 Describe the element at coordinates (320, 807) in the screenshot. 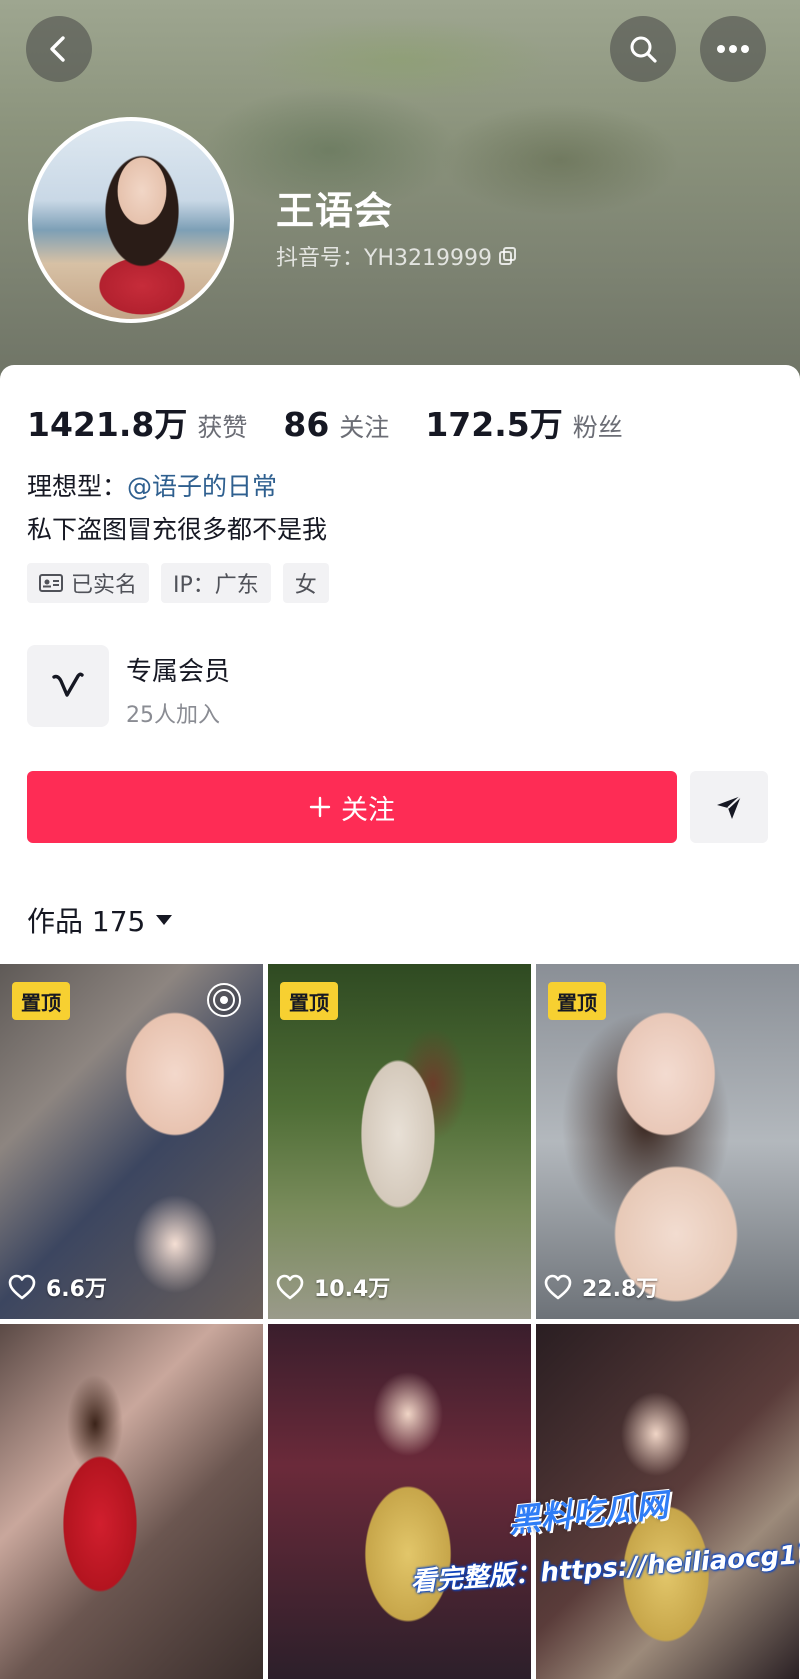

I see `plus-icon` at that location.